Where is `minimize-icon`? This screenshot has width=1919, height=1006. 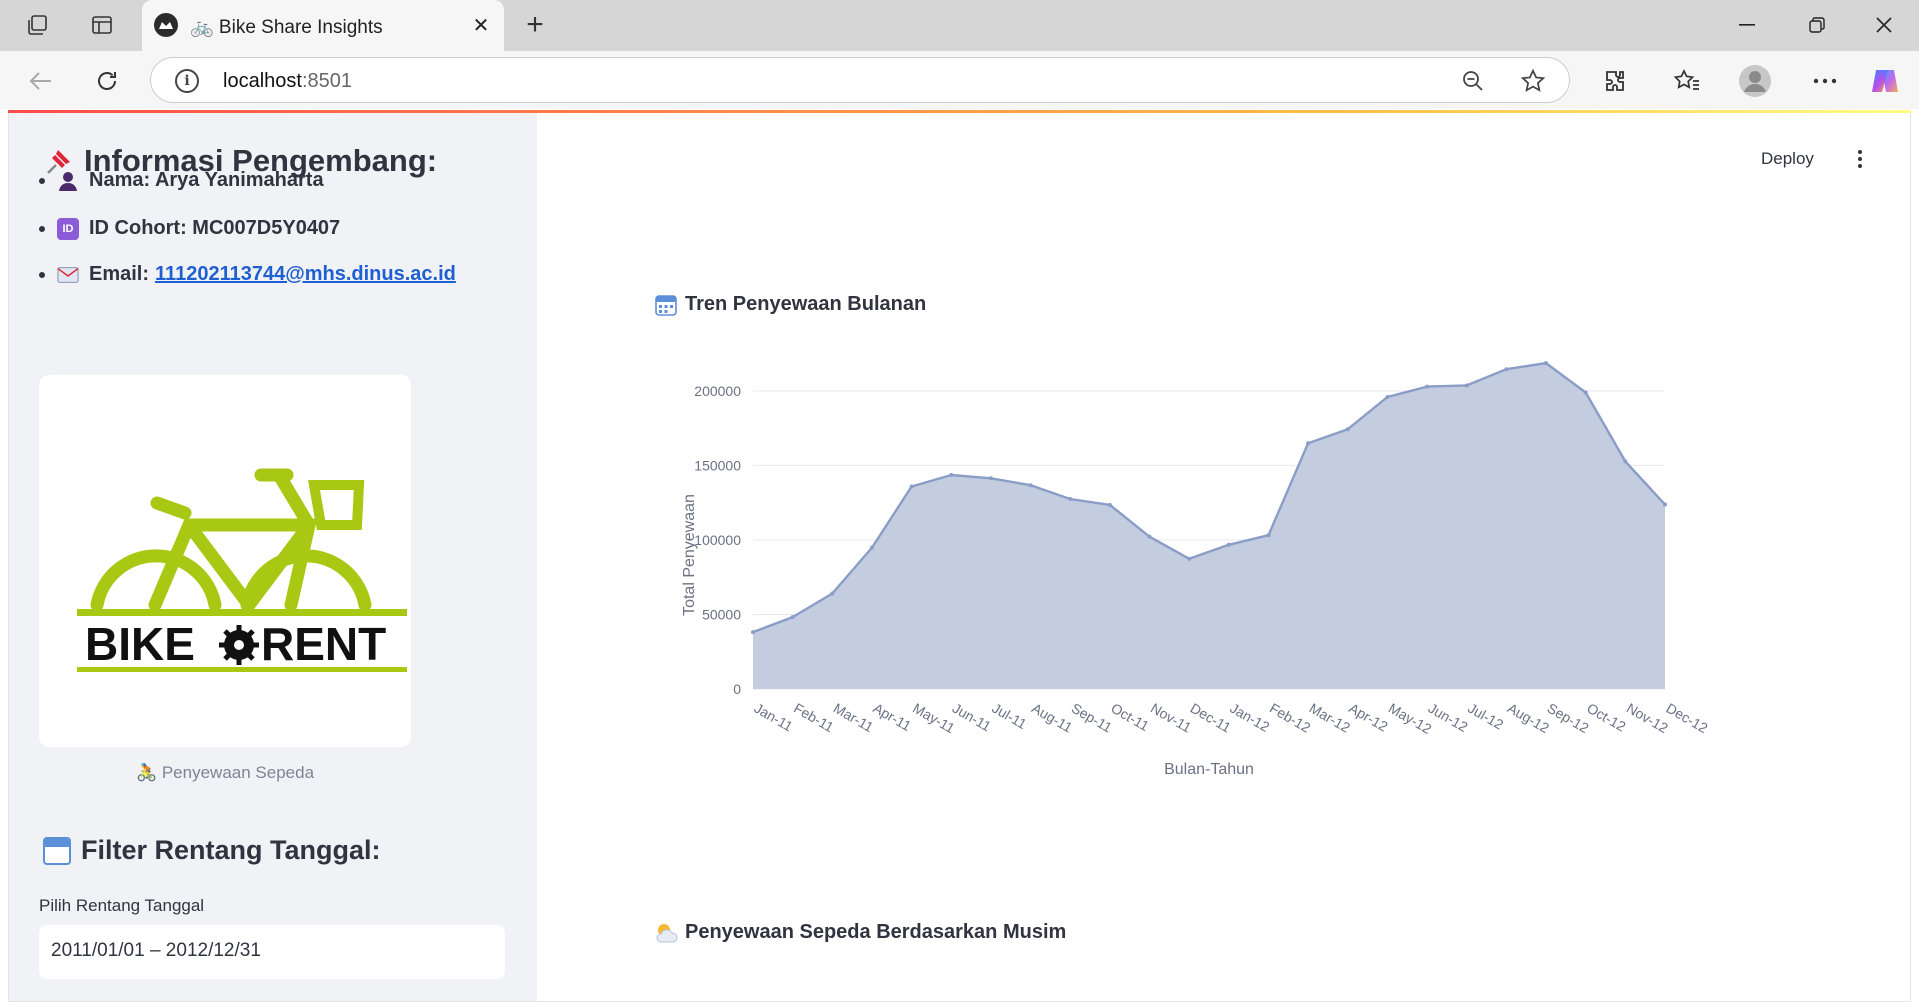 minimize-icon is located at coordinates (1747, 25).